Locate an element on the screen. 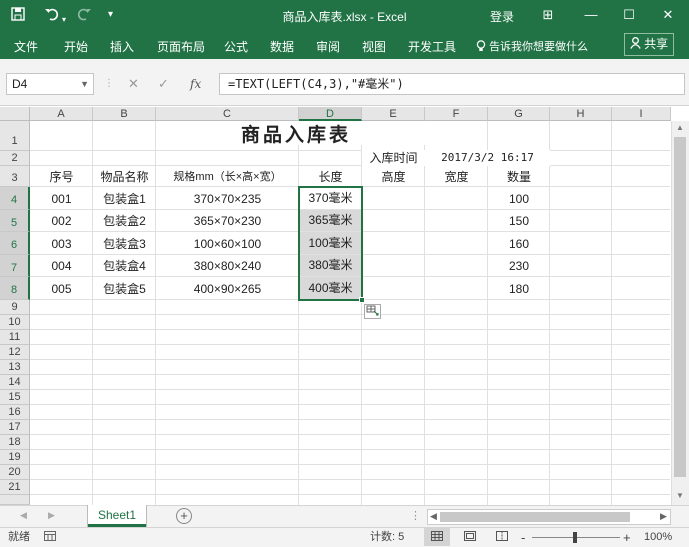 The width and height of the screenshot is (689, 547). zoom-in-button: + is located at coordinates (627, 537).